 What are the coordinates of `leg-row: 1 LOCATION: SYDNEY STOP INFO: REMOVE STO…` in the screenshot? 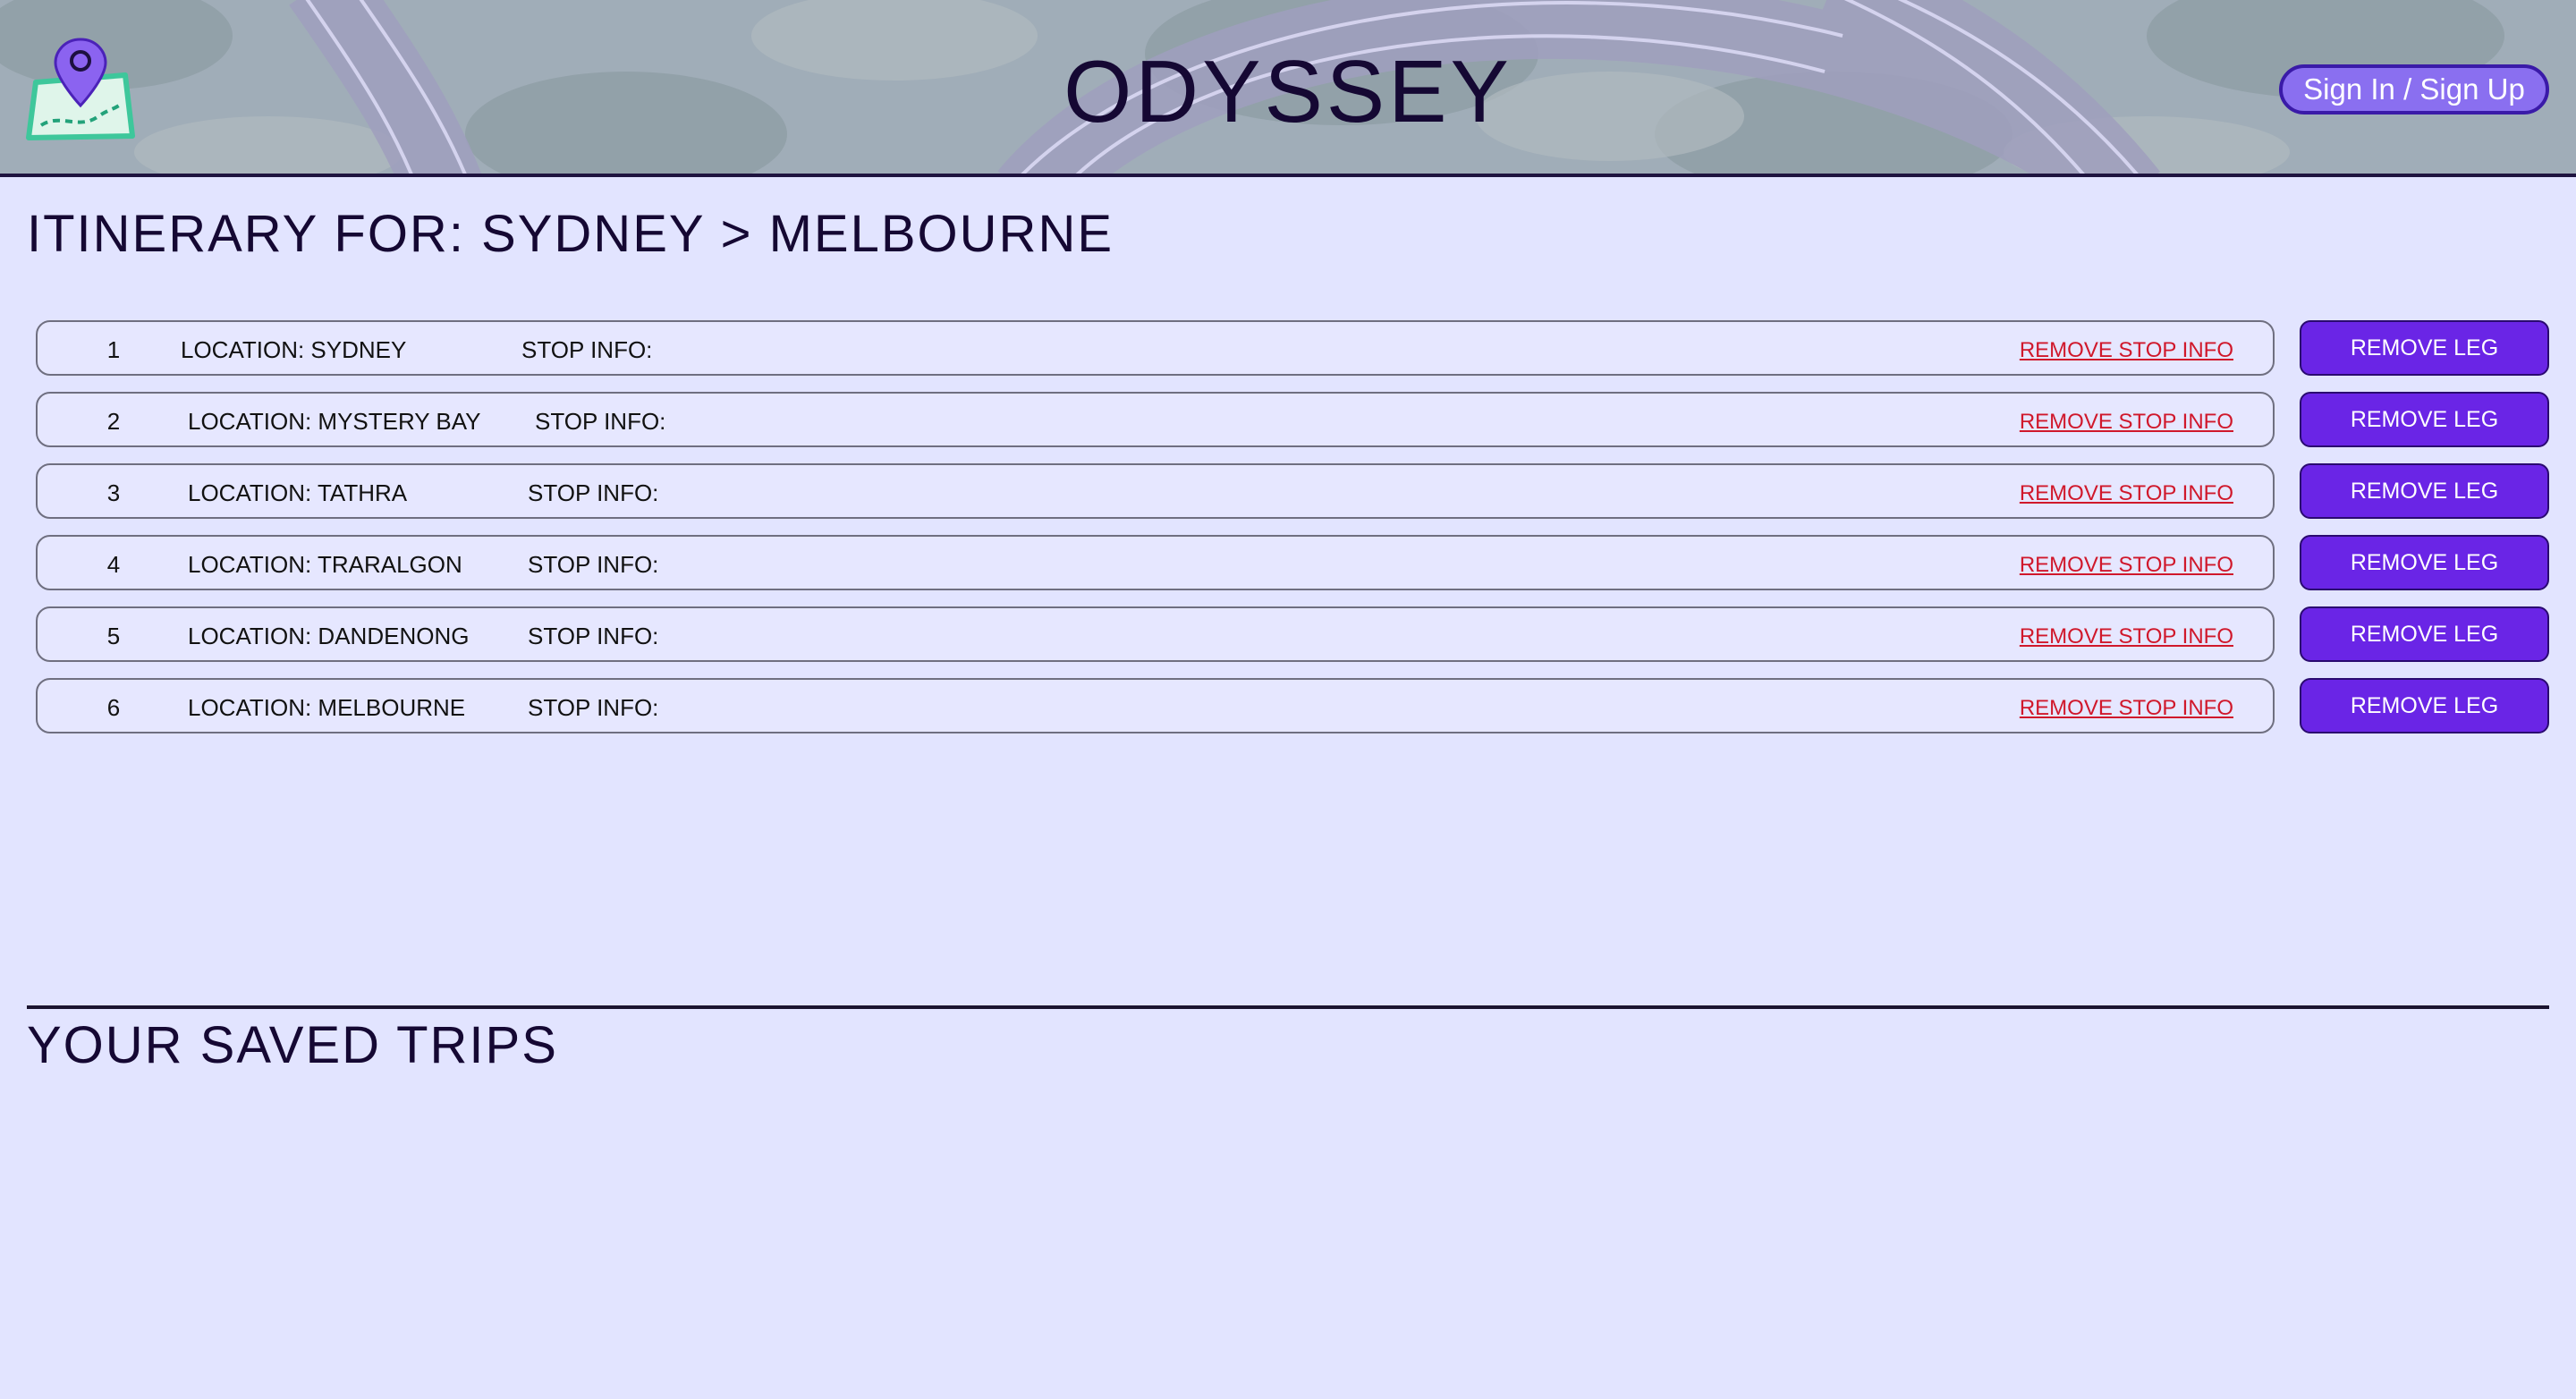 It's located at (1292, 348).